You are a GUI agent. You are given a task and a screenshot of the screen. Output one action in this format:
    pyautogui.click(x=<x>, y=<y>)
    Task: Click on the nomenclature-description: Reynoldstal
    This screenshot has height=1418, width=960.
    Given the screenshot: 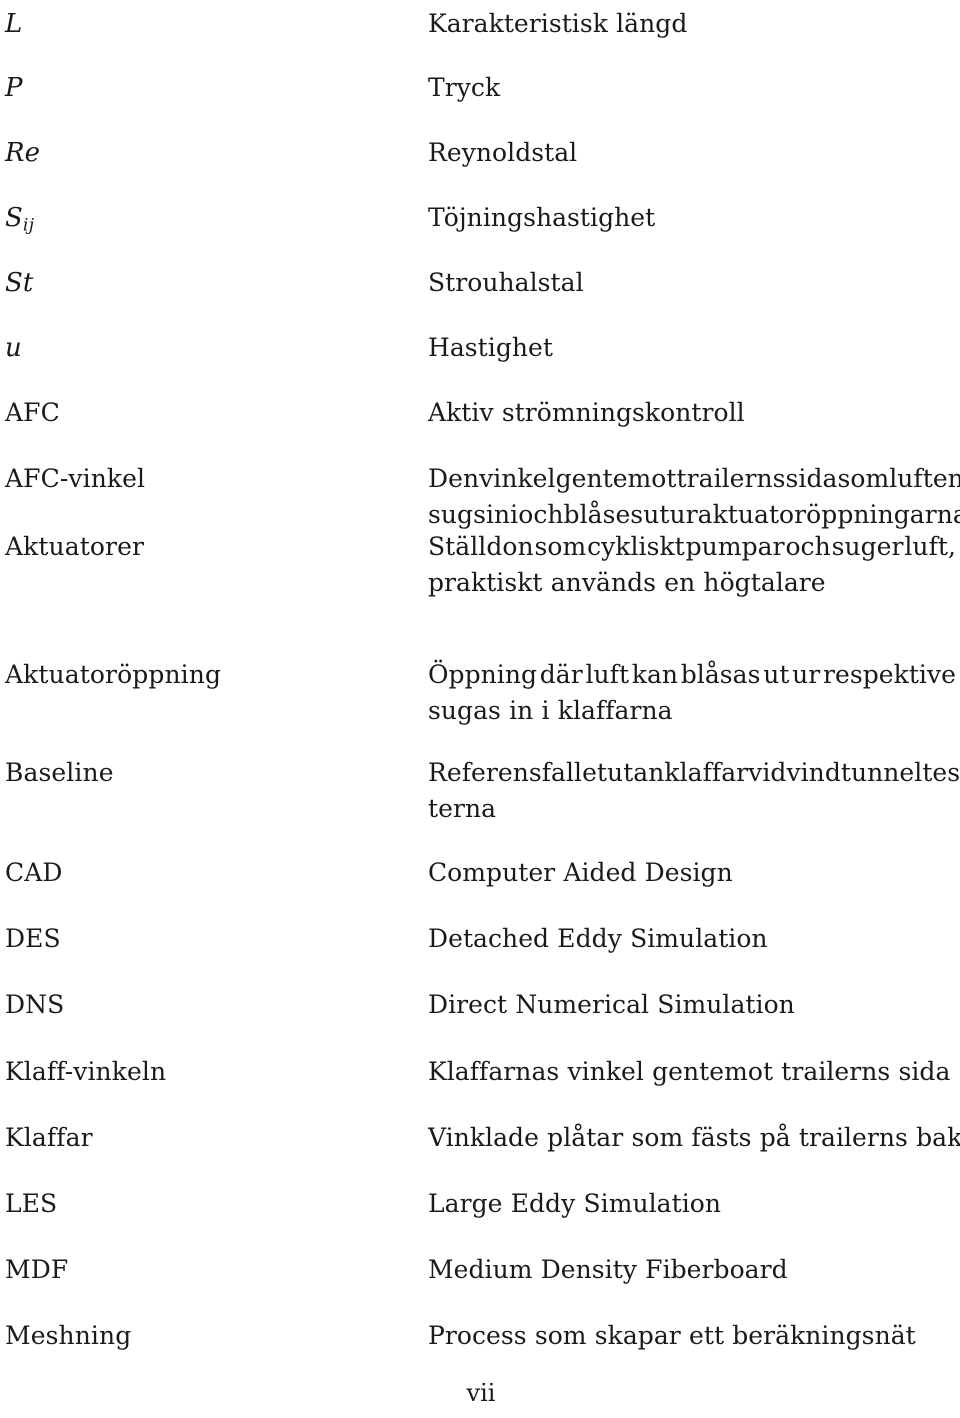 What is the action you would take?
    pyautogui.click(x=692, y=153)
    